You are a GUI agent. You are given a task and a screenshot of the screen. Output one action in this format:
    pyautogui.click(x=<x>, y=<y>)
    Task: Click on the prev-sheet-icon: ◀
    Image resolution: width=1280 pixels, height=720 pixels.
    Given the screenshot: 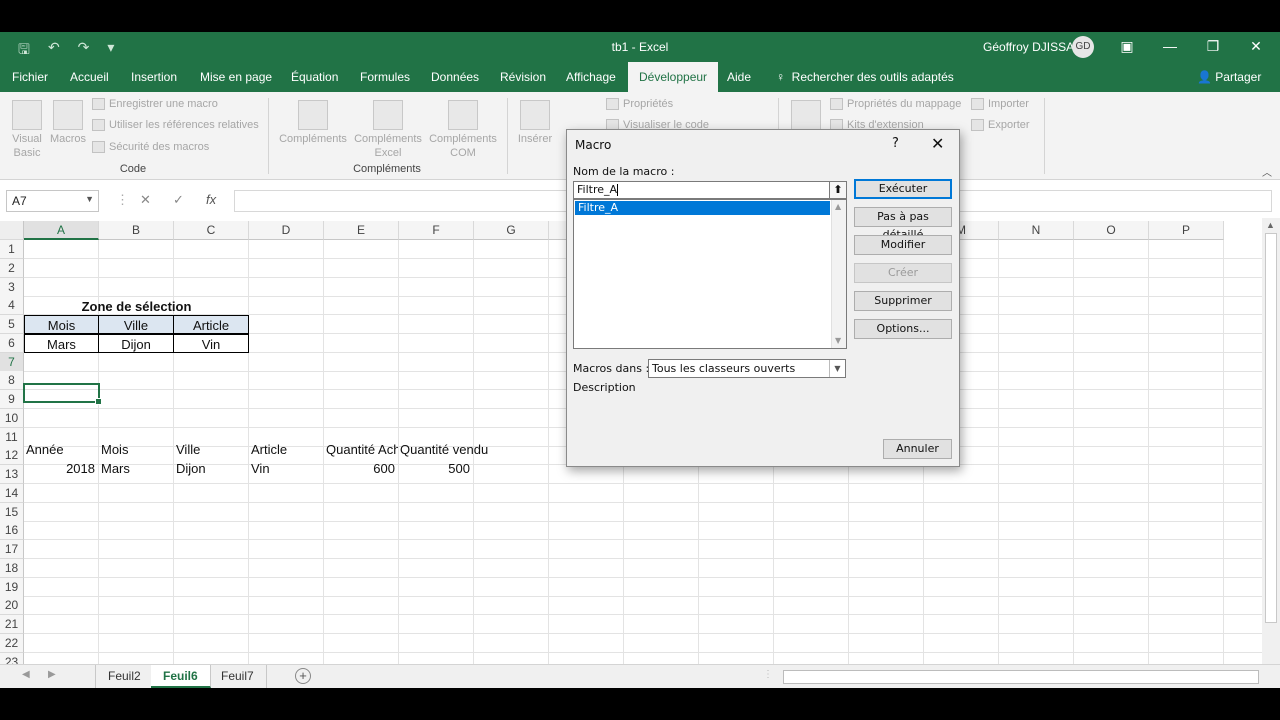 What is the action you would take?
    pyautogui.click(x=26, y=674)
    